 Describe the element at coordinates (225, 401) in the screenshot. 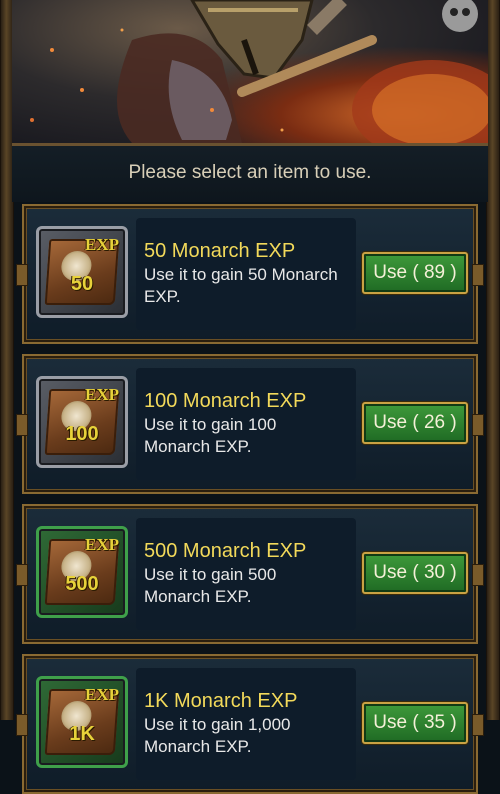

I see `item-title: 100 Monarch EXP` at that location.